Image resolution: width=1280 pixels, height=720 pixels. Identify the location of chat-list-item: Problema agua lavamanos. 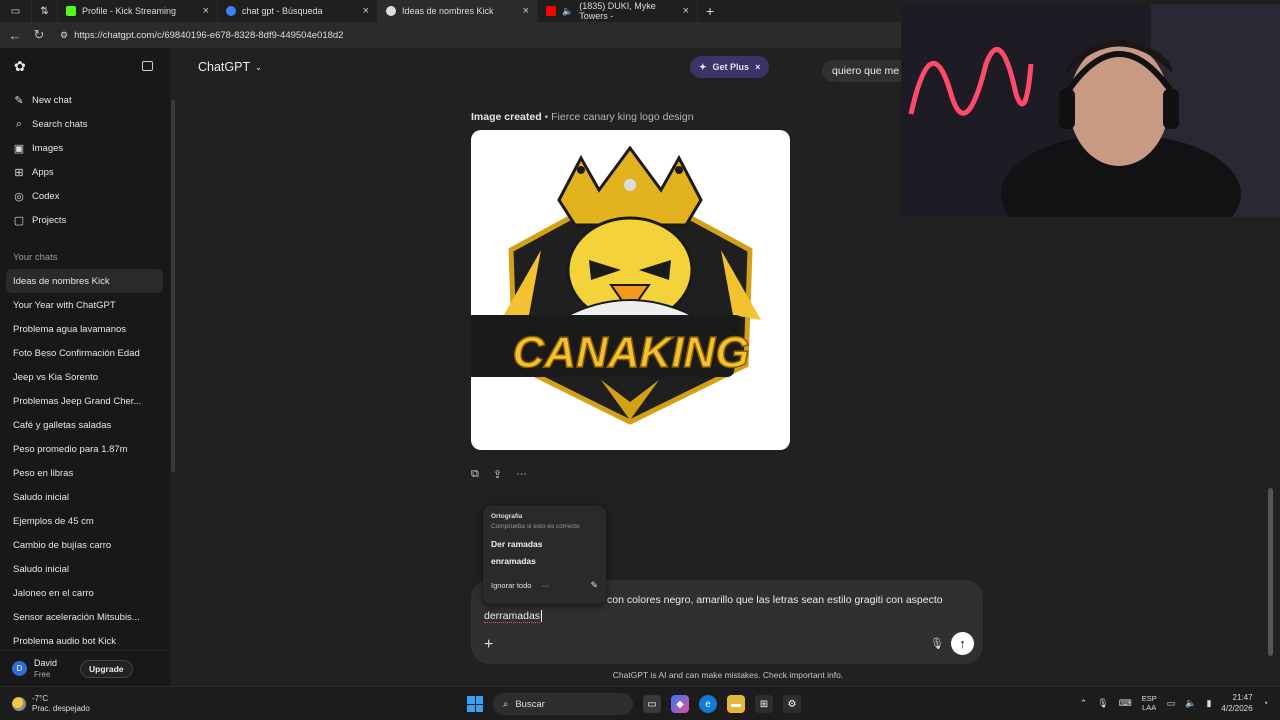
(81, 329).